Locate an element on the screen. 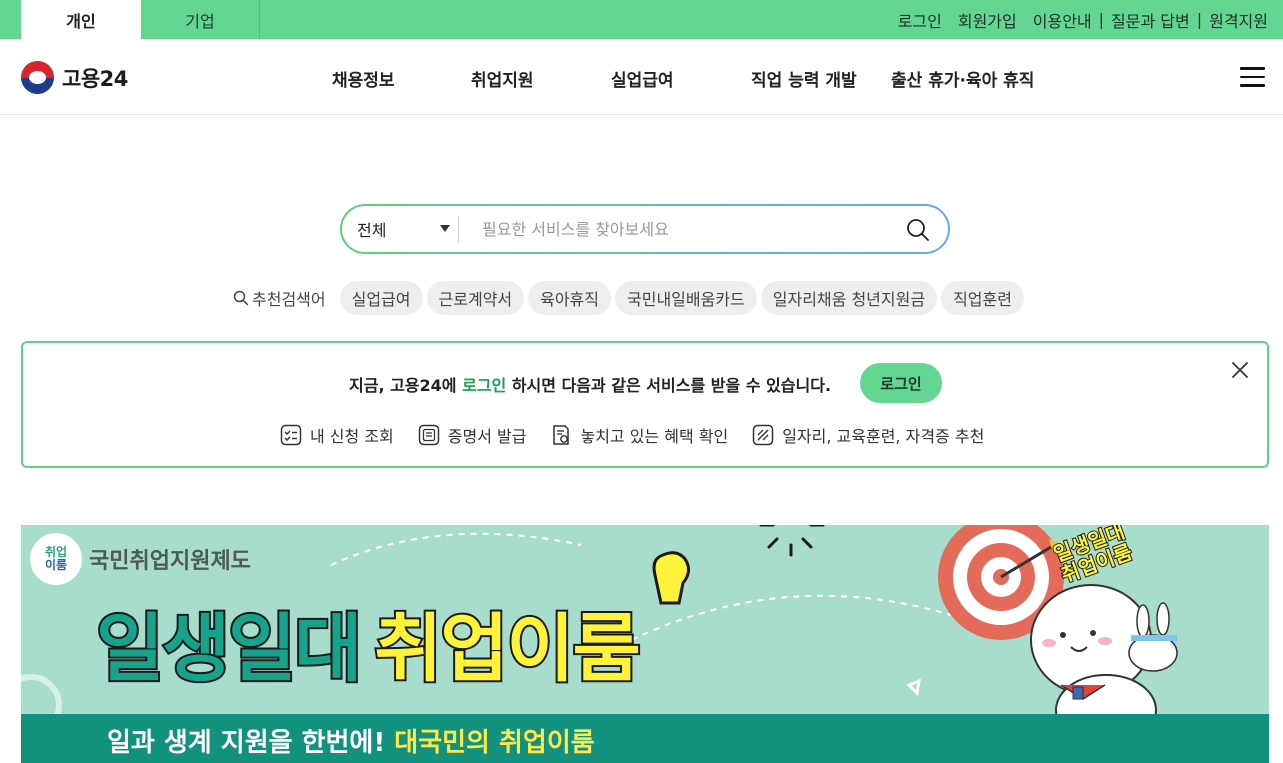 This screenshot has height=763, width=1283. promo-sub-part1: 일과 생계 지원을 한번에! is located at coordinates (251, 743).